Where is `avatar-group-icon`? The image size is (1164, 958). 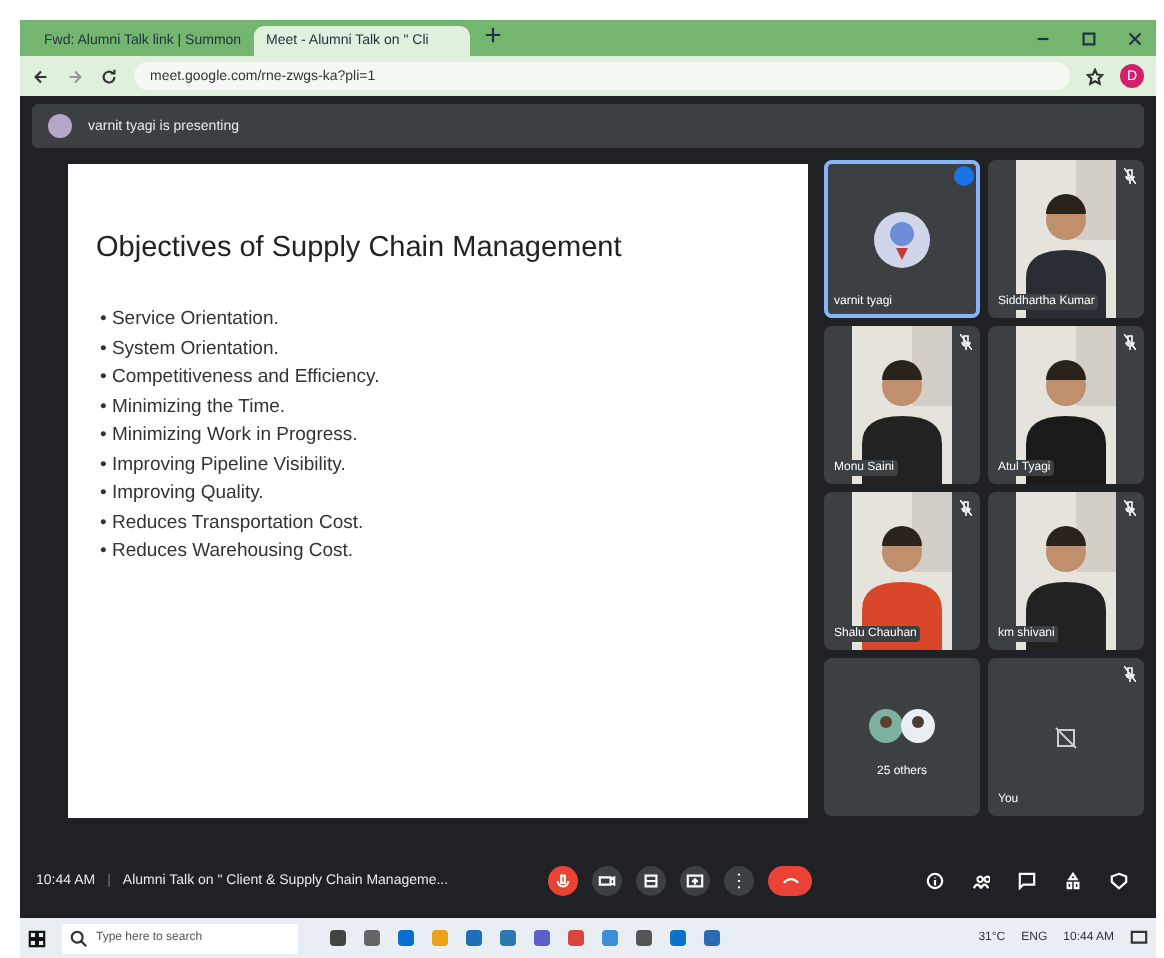
avatar-group-icon is located at coordinates (902, 725).